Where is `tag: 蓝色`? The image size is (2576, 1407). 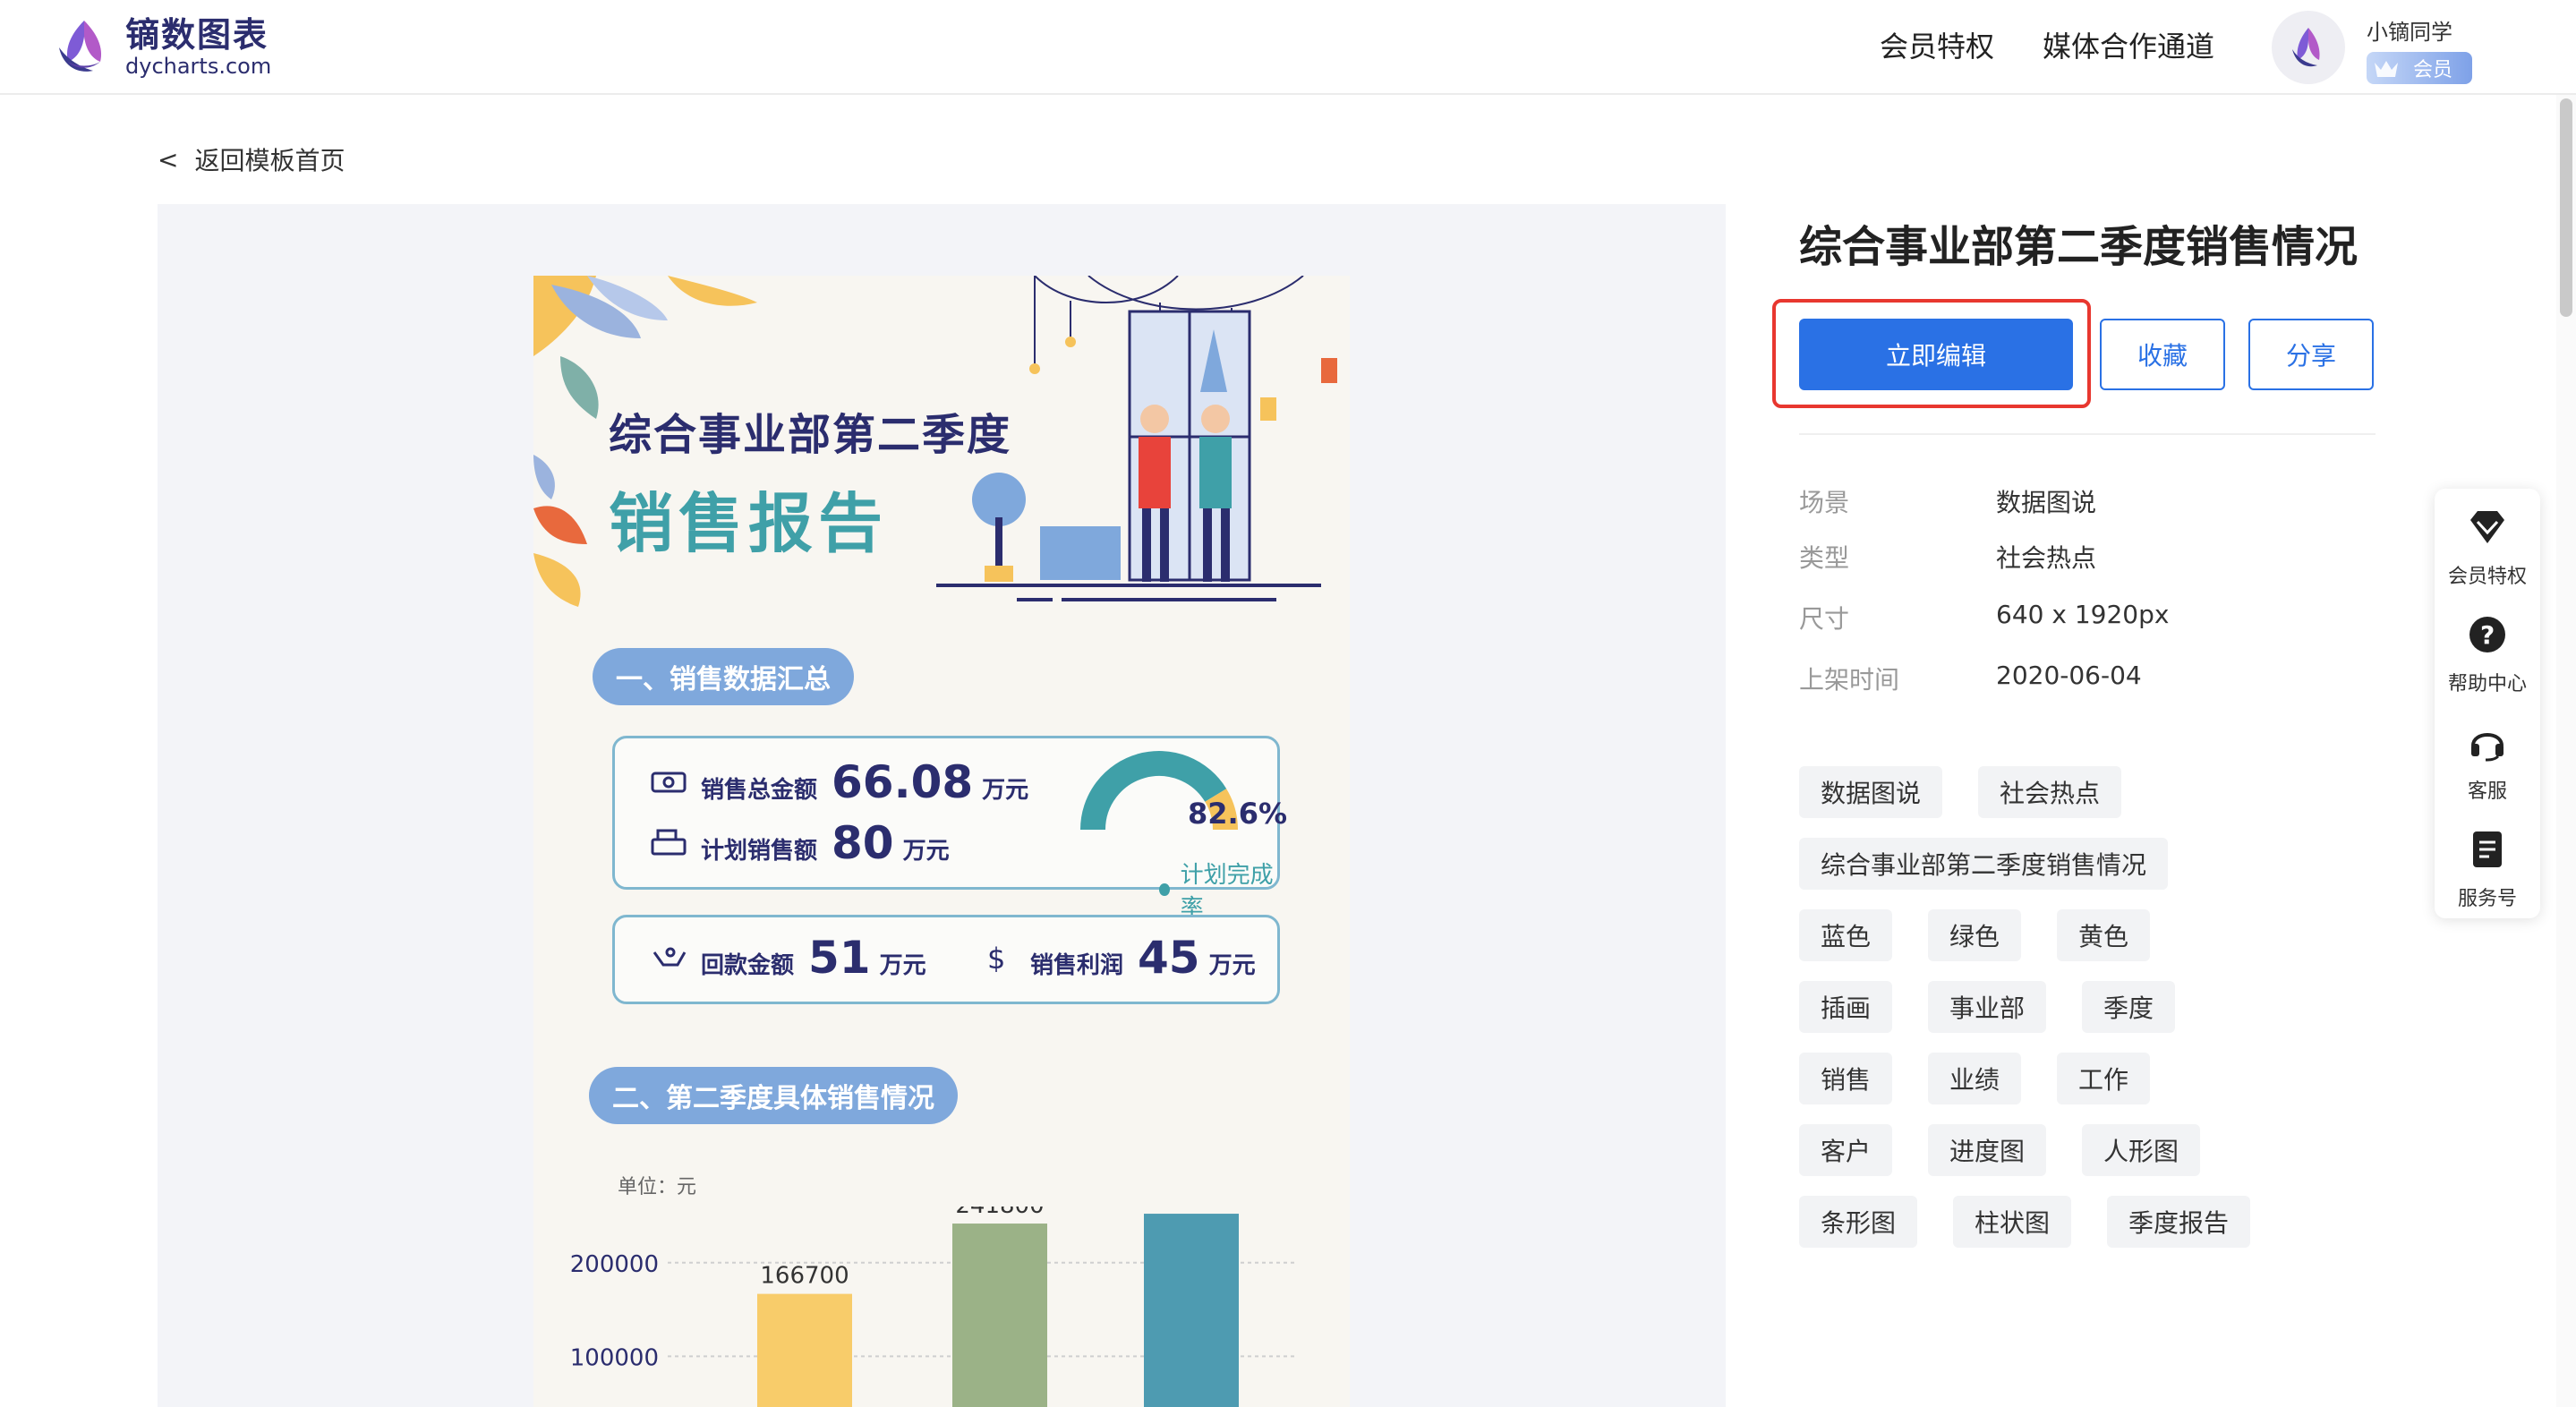
tag: 蓝色 is located at coordinates (1846, 935).